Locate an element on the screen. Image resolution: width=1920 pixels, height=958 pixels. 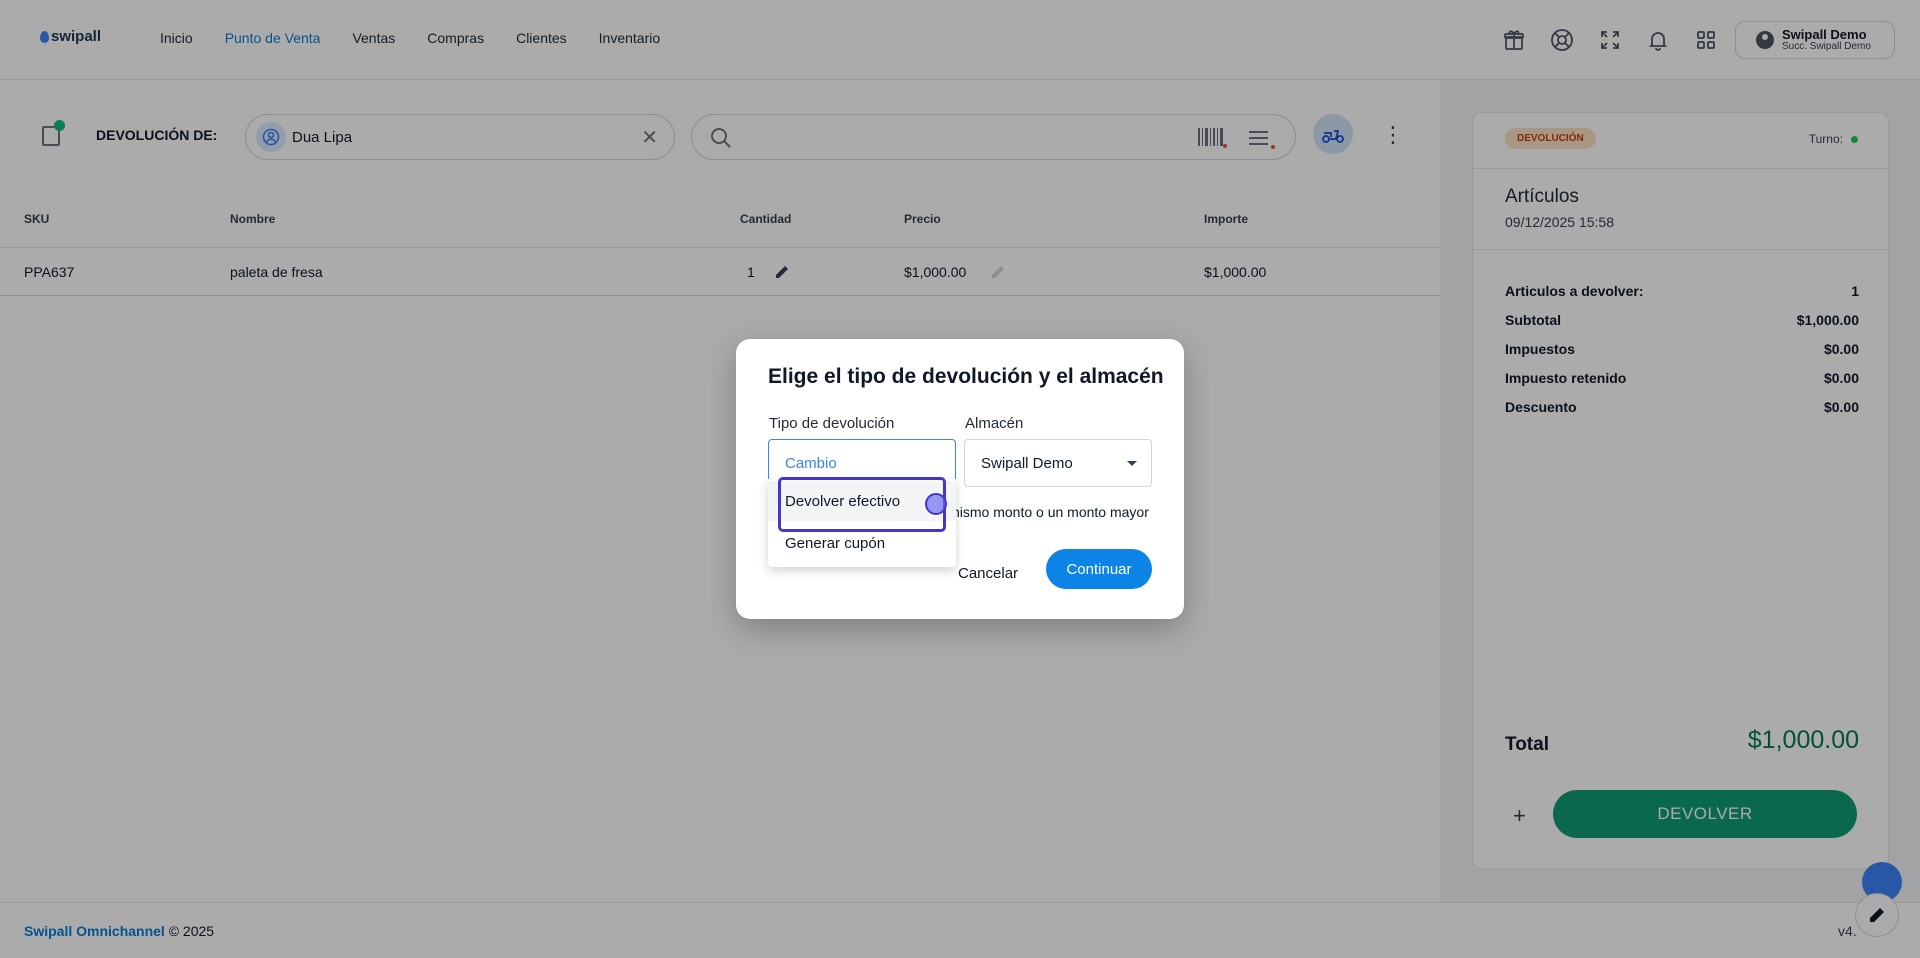
focus-highlight is located at coordinates (862, 504).